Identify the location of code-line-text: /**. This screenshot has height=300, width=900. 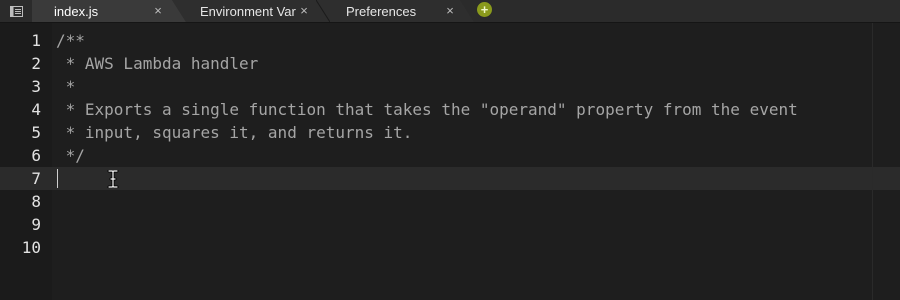
(70, 40).